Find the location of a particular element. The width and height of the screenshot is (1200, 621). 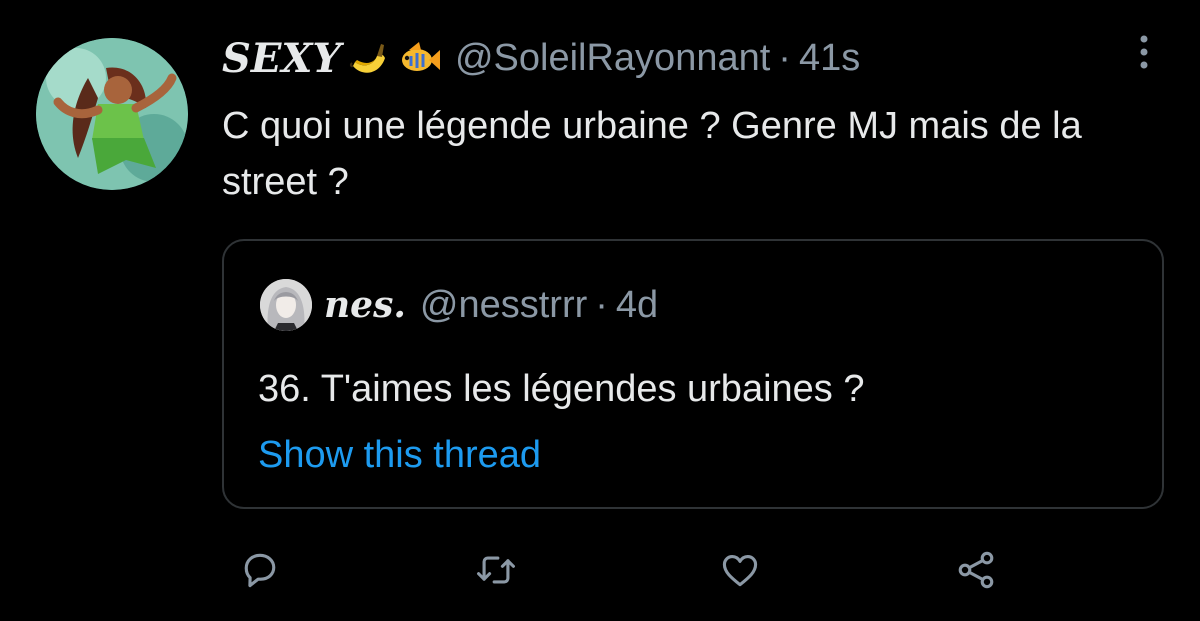

quoted-display-name: nes. is located at coordinates (365, 305).